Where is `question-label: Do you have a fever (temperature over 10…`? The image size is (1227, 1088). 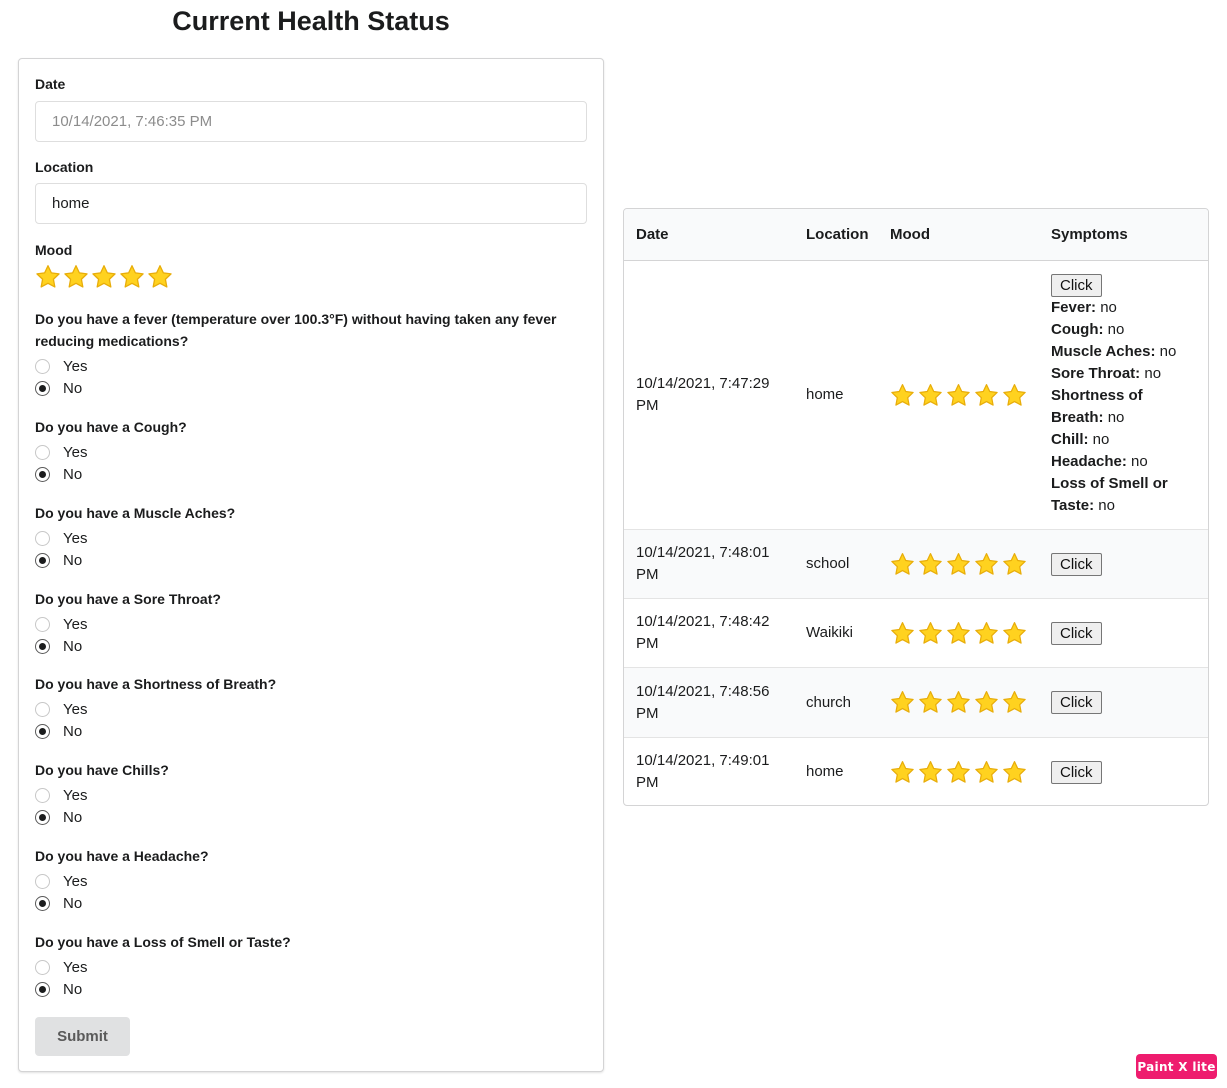 question-label: Do you have a fever (temperature over 10… is located at coordinates (296, 330).